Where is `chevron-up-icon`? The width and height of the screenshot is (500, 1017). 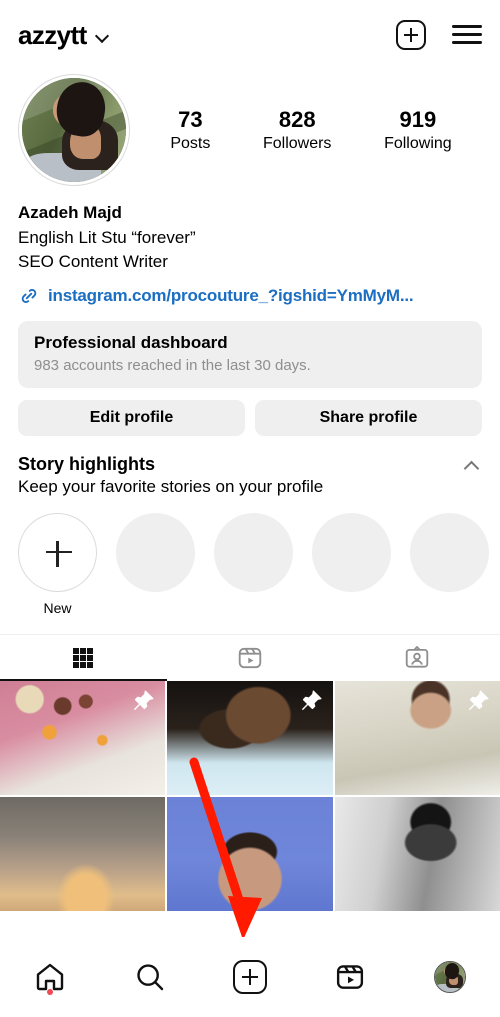 chevron-up-icon is located at coordinates (472, 465).